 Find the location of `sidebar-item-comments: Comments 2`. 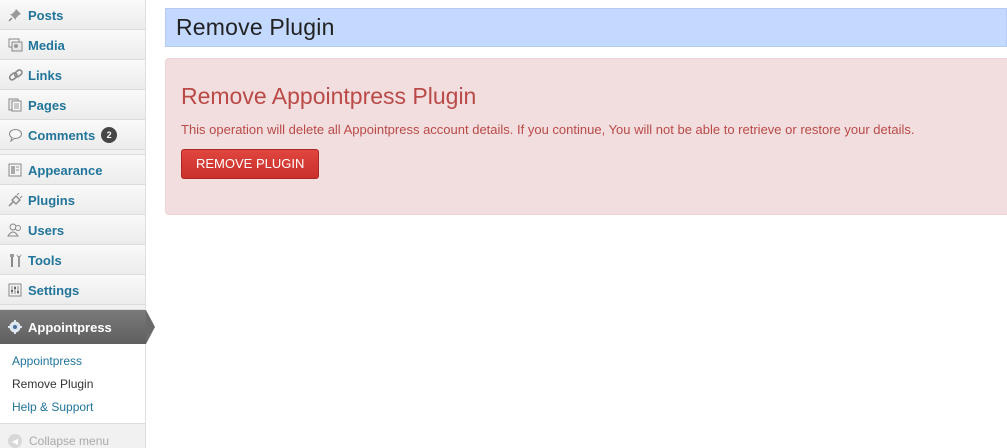

sidebar-item-comments: Comments 2 is located at coordinates (72, 135).